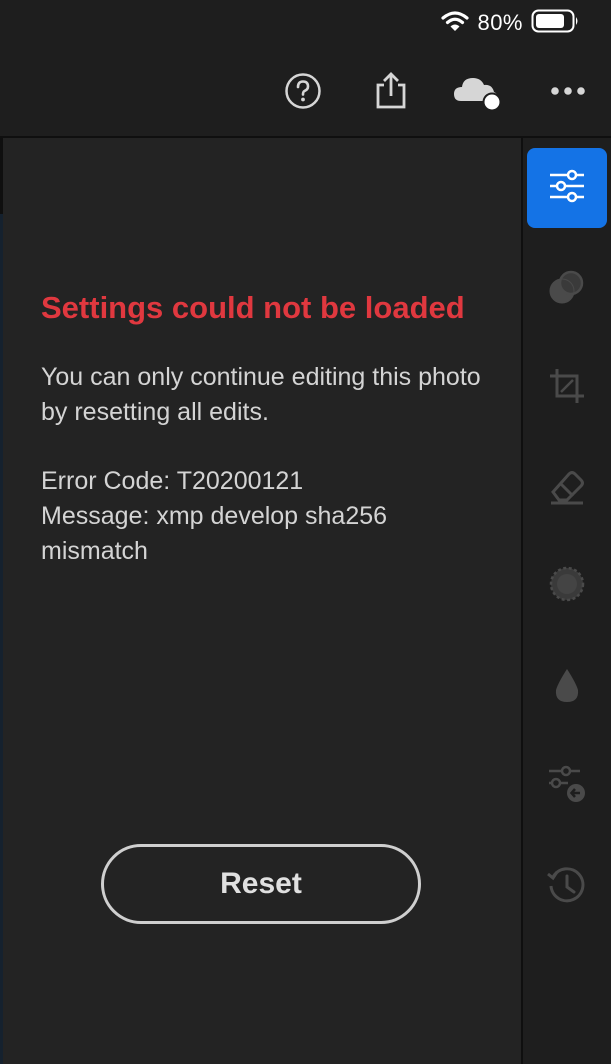  Describe the element at coordinates (214, 533) in the screenshot. I see `error-message: Message: xmp develop sha256 mismatch` at that location.